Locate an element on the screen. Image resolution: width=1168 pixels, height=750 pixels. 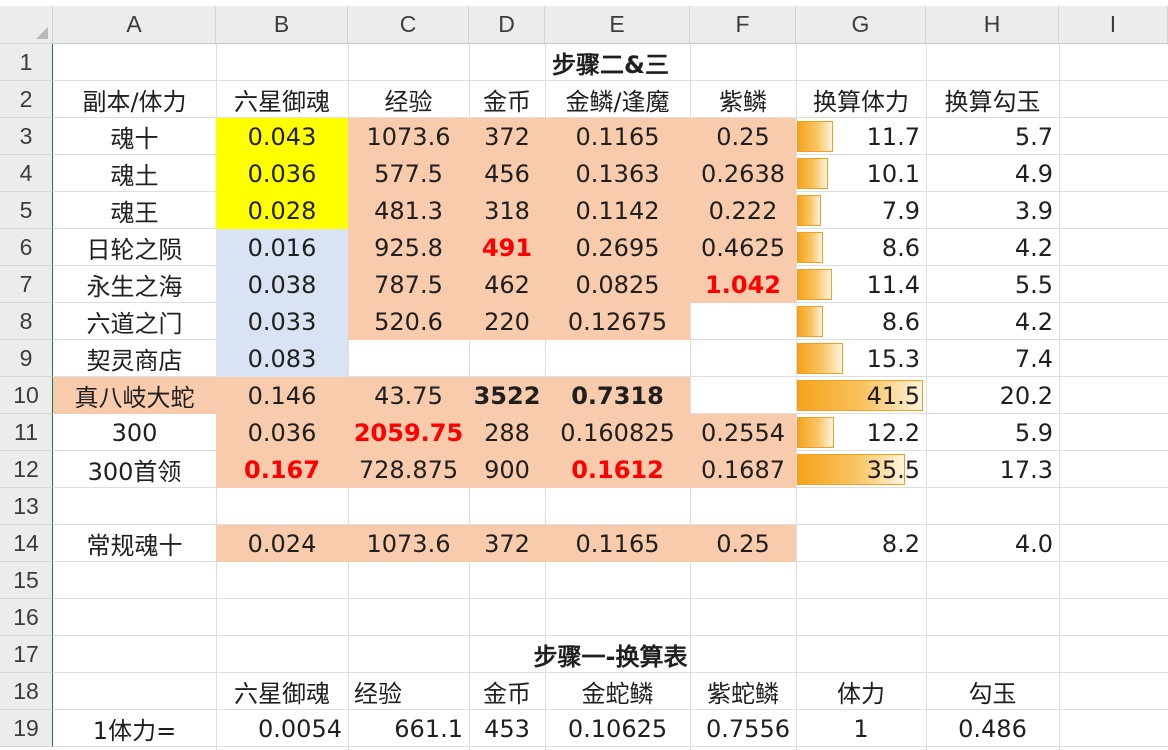
row-header-6: 6 is located at coordinates (26, 247).